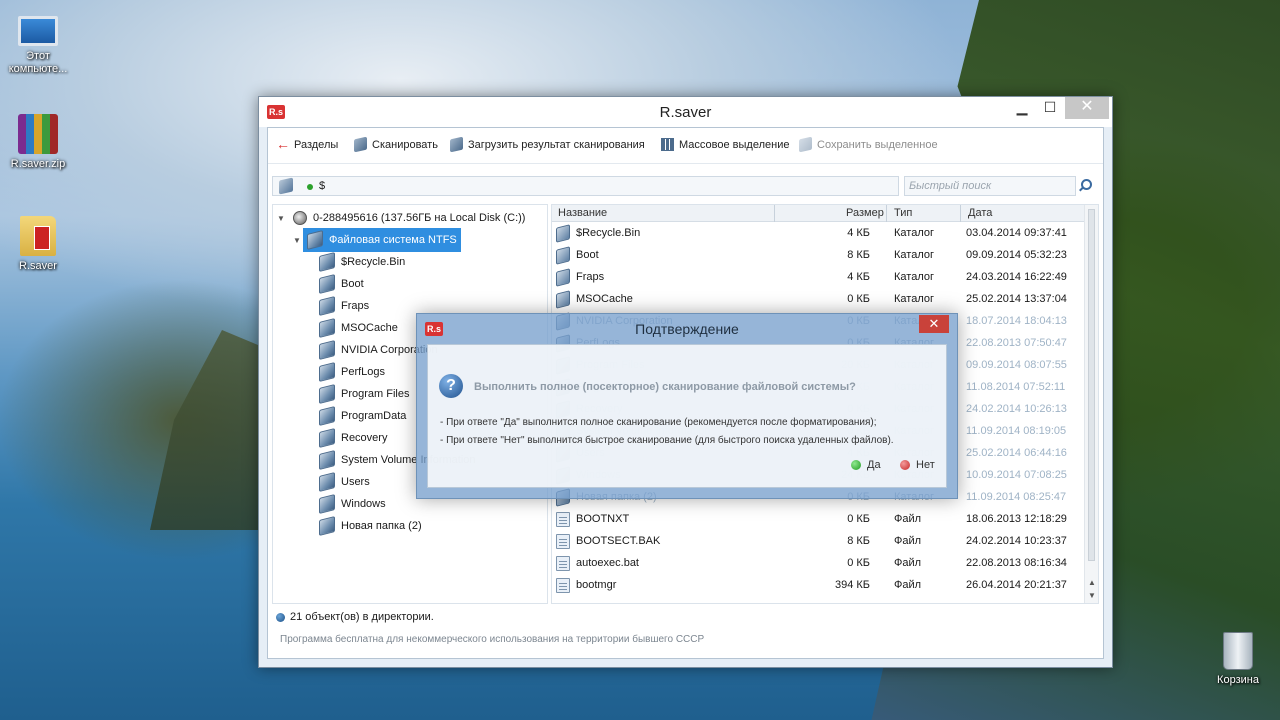  What do you see at coordinates (382, 240) in the screenshot?
I see `tree-item-selected-label: Файловая система NTFS` at bounding box center [382, 240].